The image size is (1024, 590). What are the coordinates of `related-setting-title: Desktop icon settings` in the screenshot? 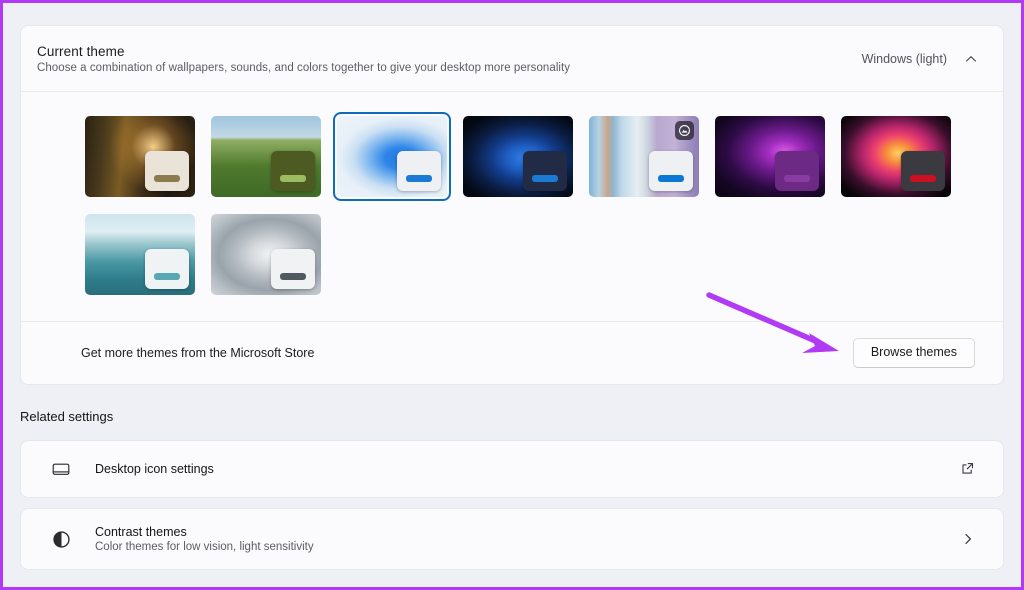 It's located at (154, 469).